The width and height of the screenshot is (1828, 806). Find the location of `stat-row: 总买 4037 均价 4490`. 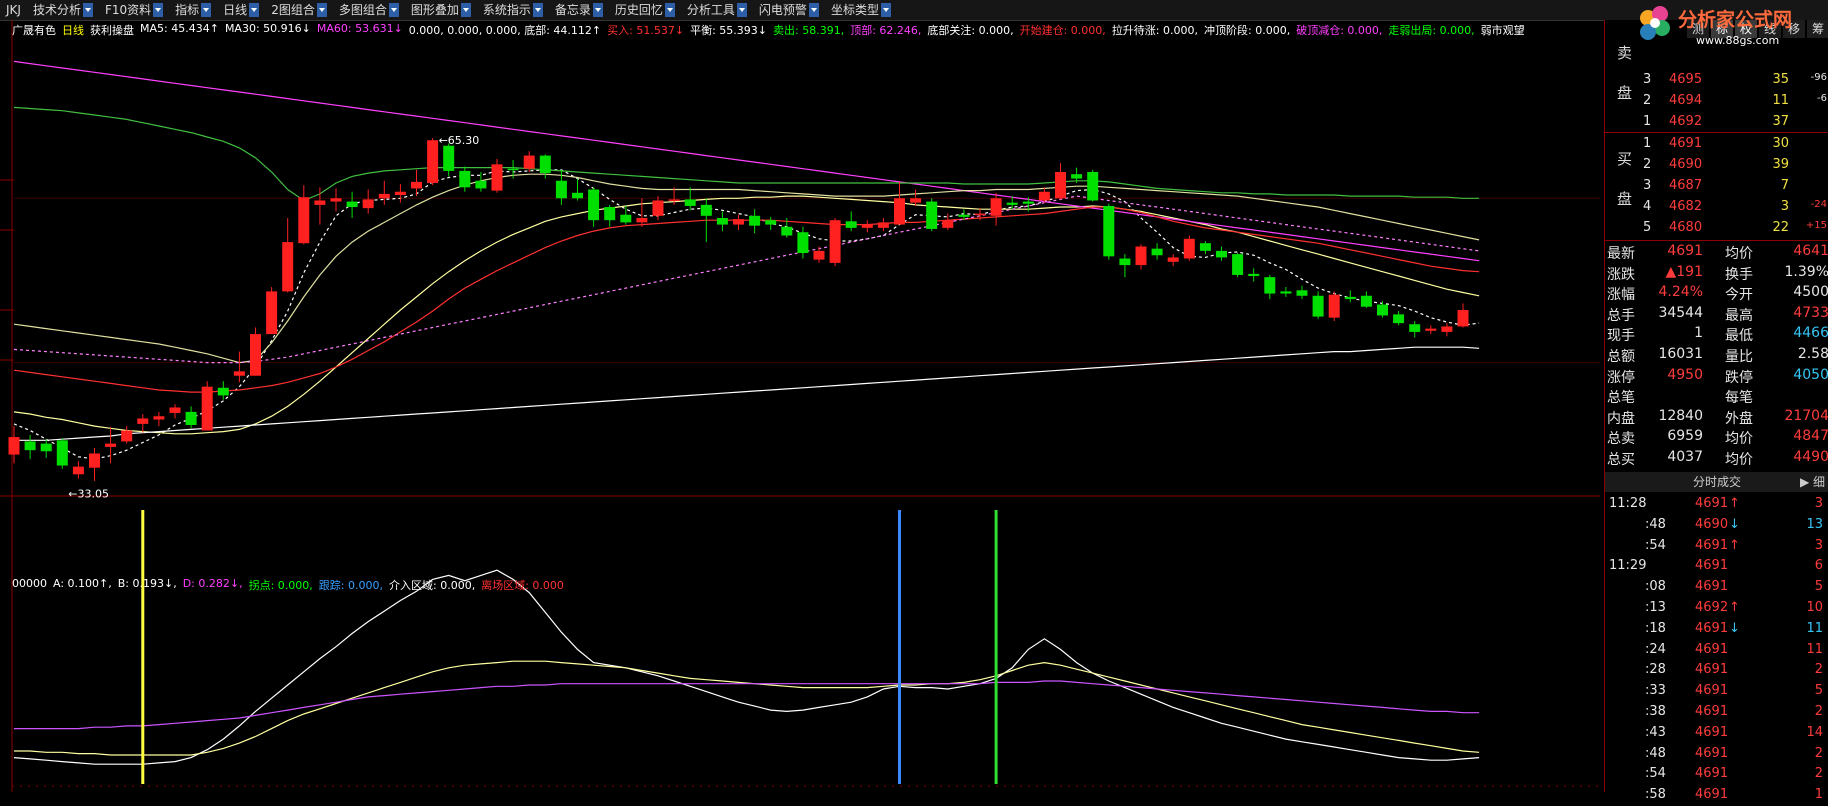

stat-row: 总买 4037 均价 4490 is located at coordinates (1717, 458).